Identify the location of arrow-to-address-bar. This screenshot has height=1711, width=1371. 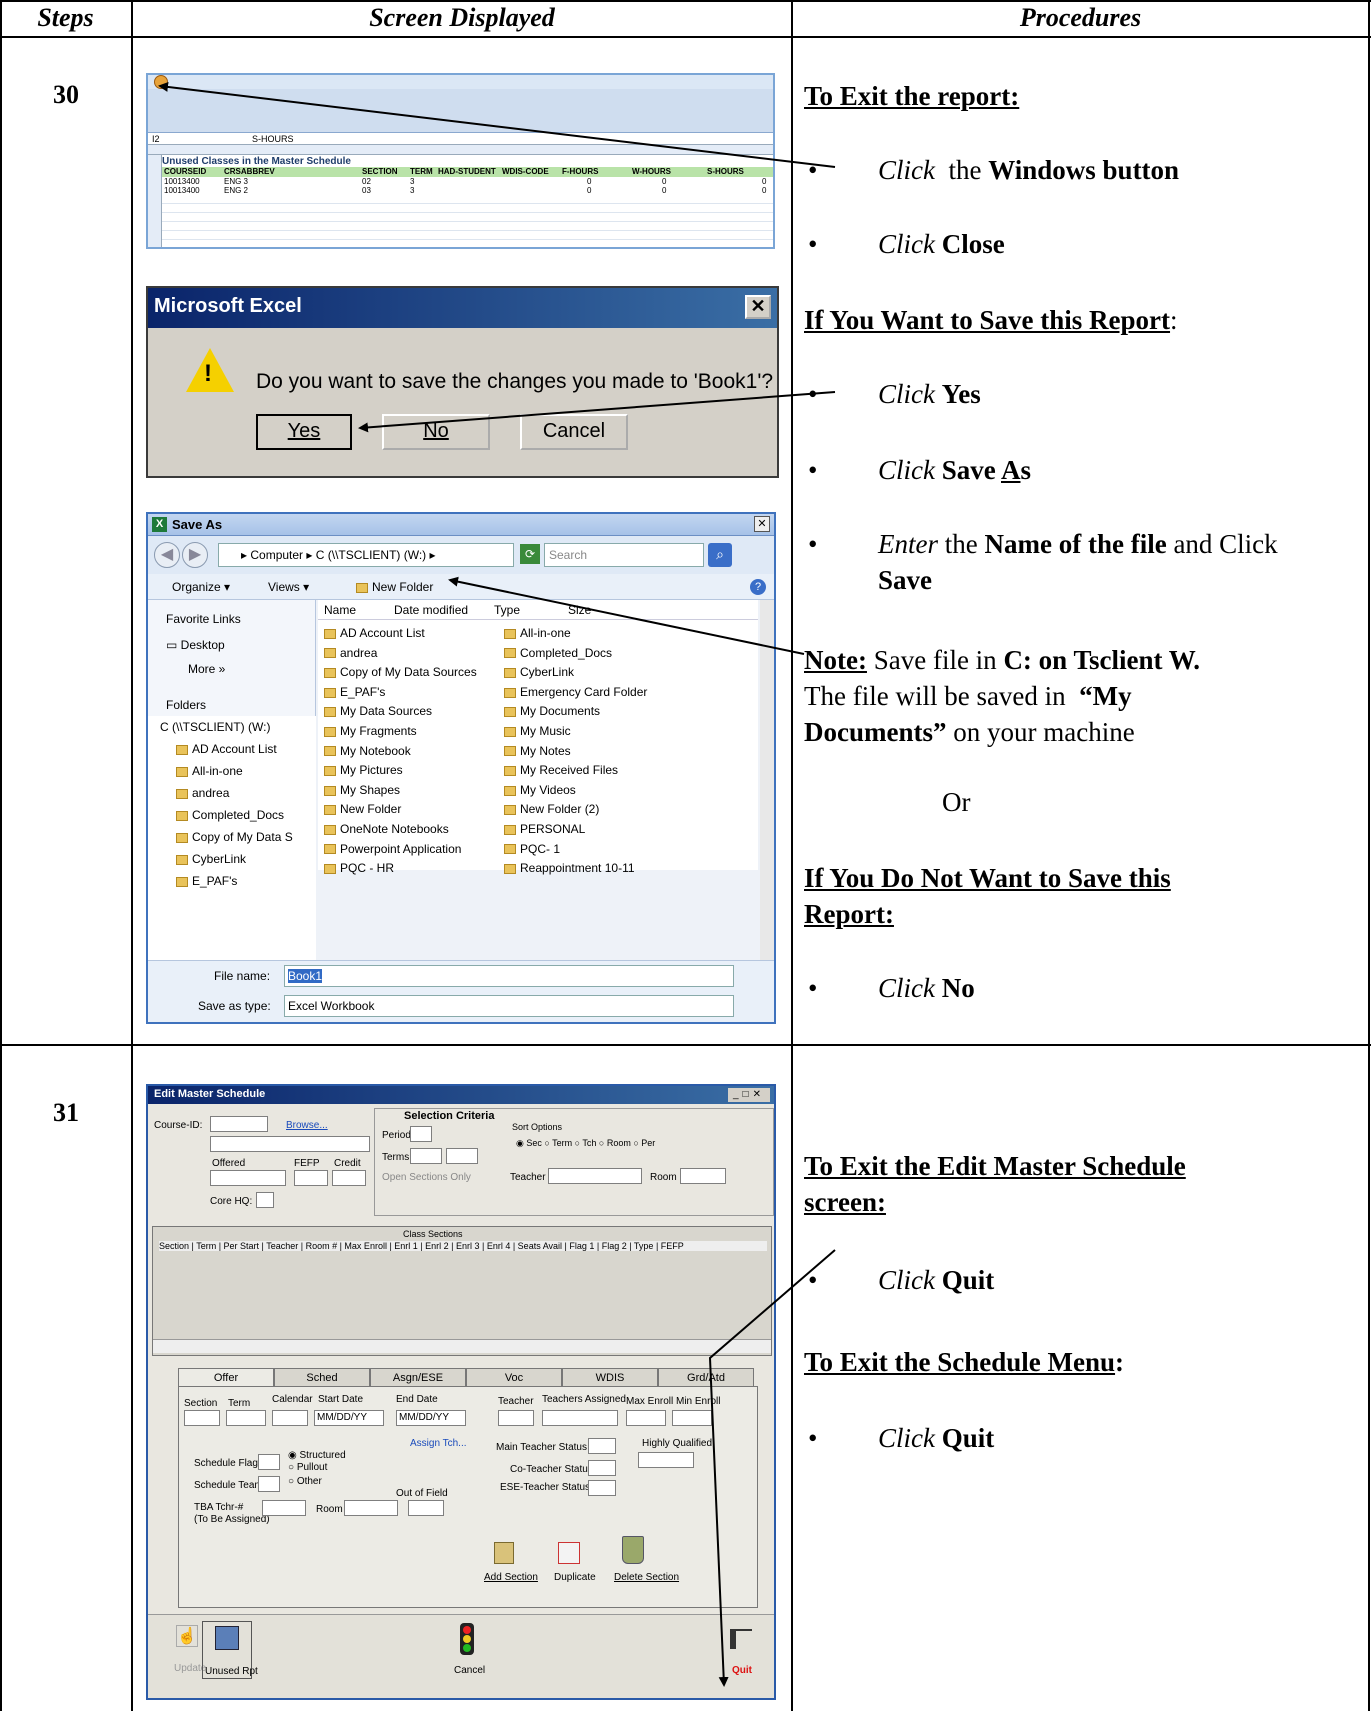
(626, 615).